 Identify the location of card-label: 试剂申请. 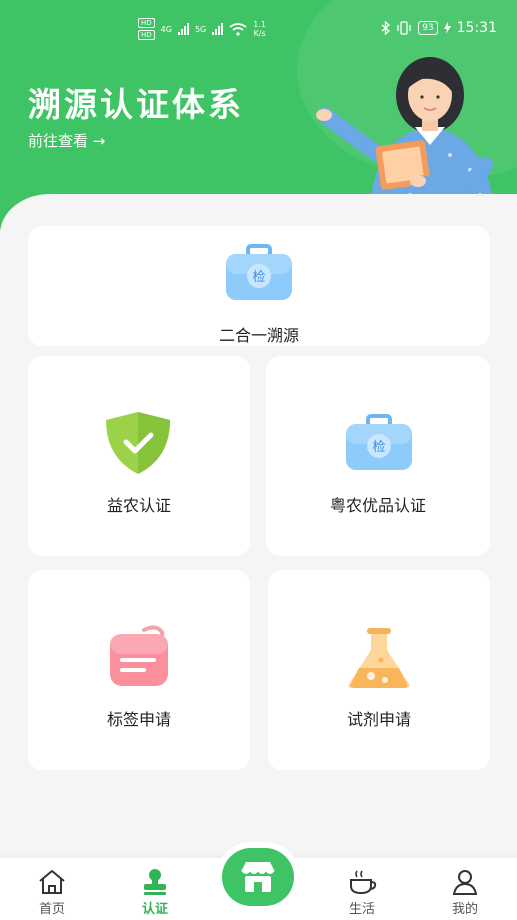
(378, 719).